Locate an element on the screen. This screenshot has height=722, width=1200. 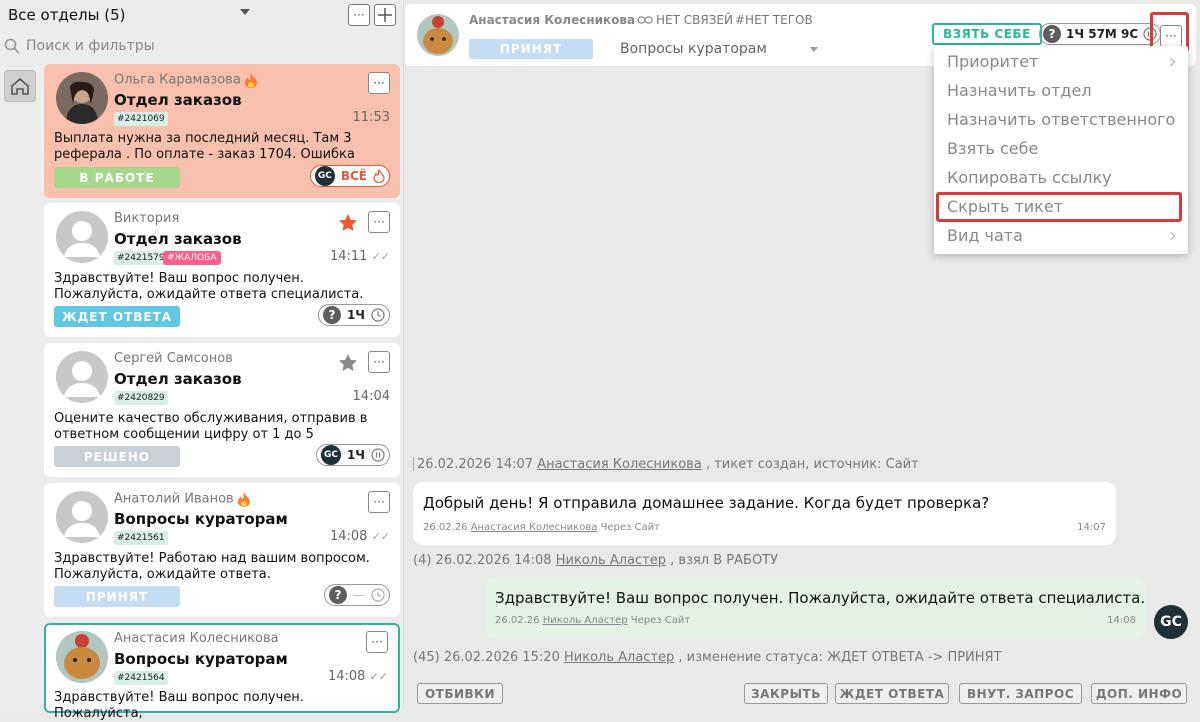
customer-name: Ольга Карамазова is located at coordinates (186, 80).